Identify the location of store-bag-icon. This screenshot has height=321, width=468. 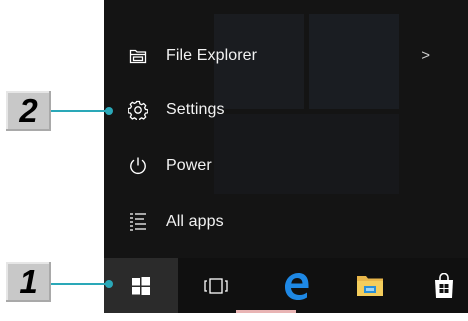
(444, 285).